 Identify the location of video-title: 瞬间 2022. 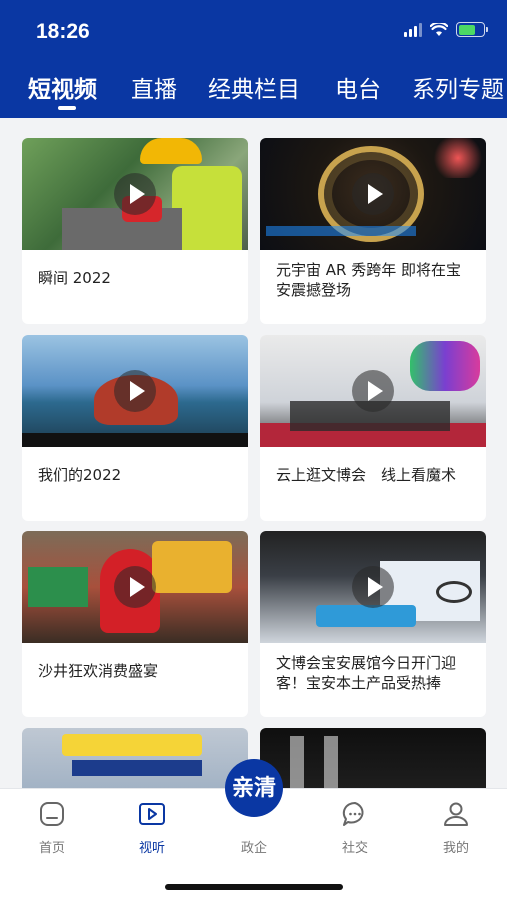
(137, 278).